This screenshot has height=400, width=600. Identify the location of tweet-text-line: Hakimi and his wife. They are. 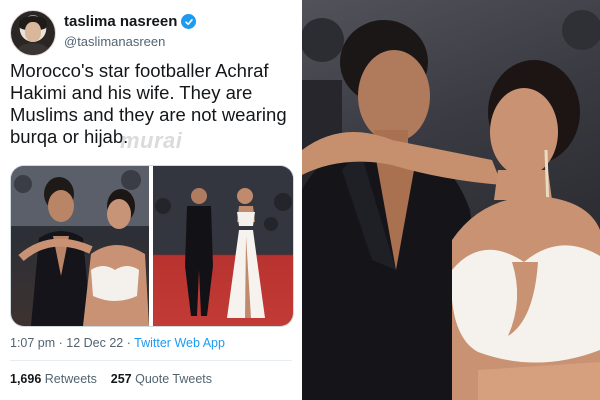
(131, 92).